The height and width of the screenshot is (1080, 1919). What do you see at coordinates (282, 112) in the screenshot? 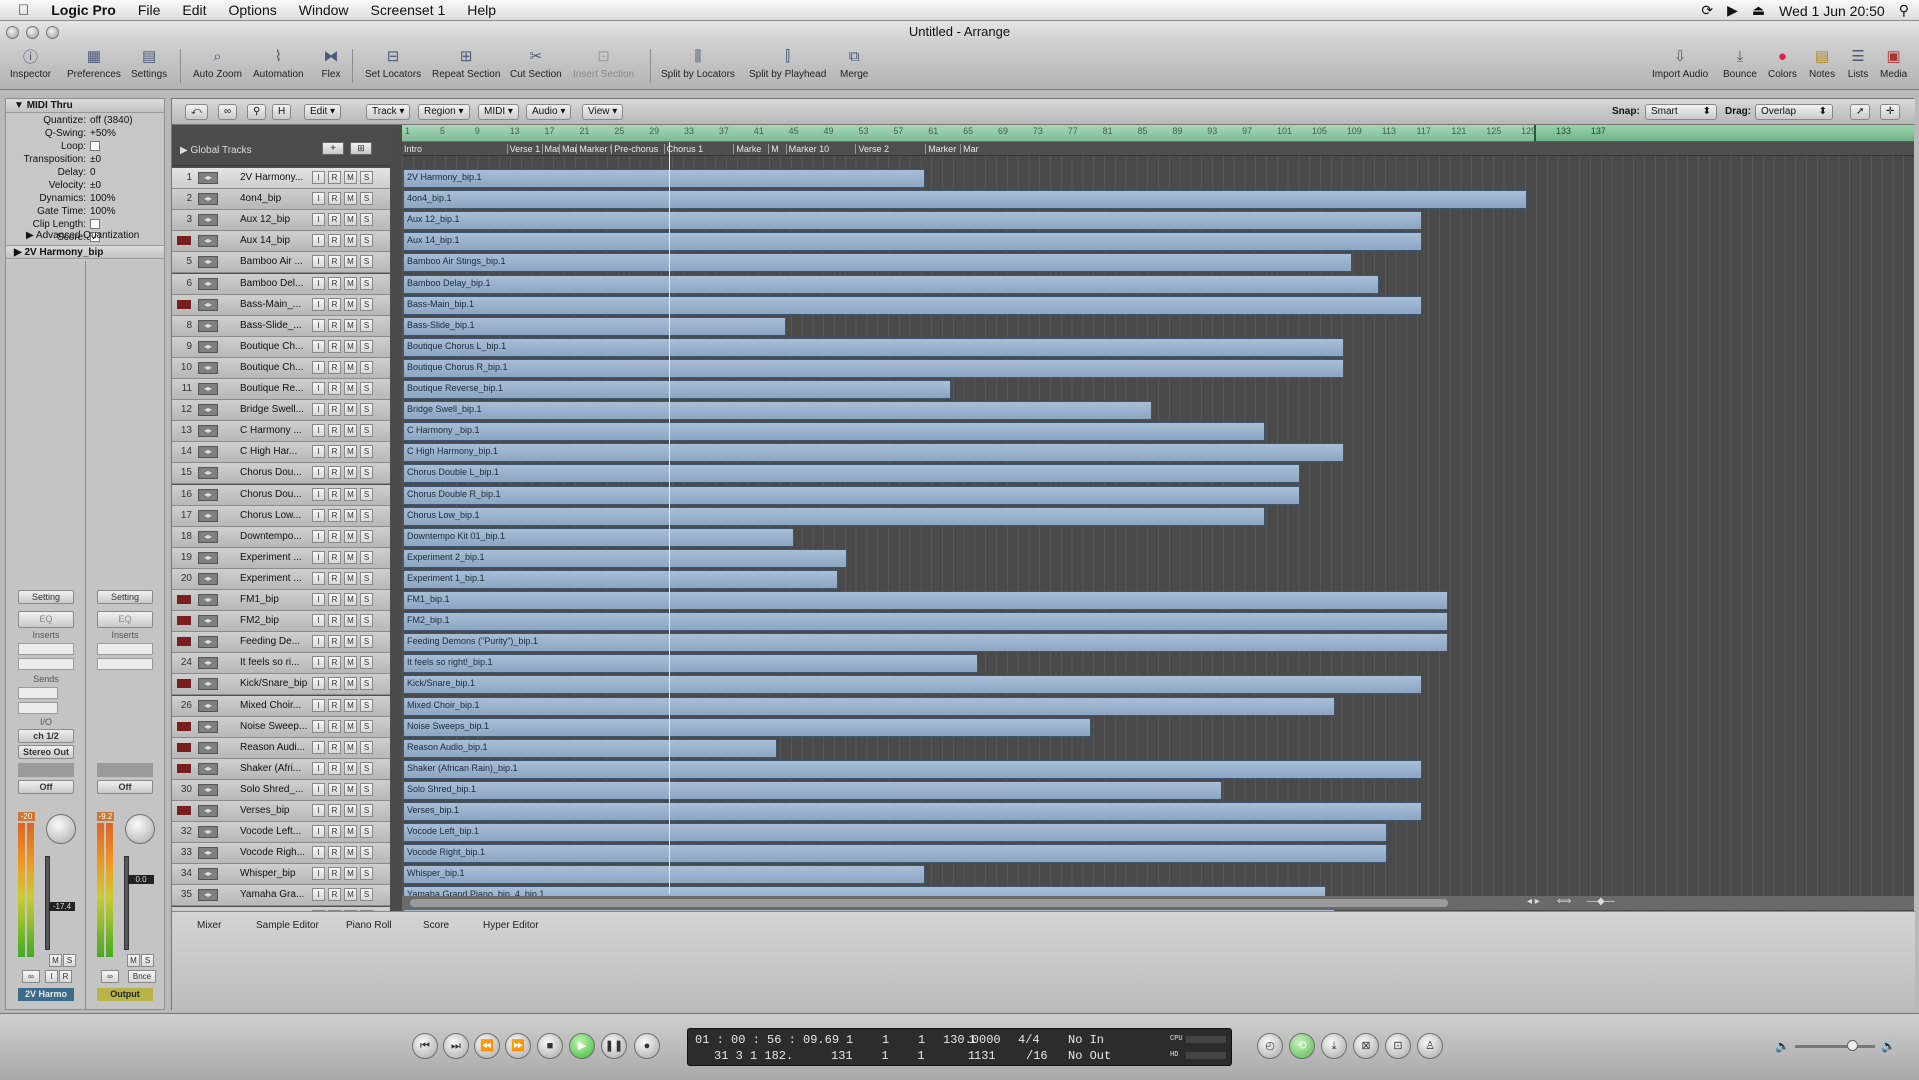
I see `hide-button: H` at bounding box center [282, 112].